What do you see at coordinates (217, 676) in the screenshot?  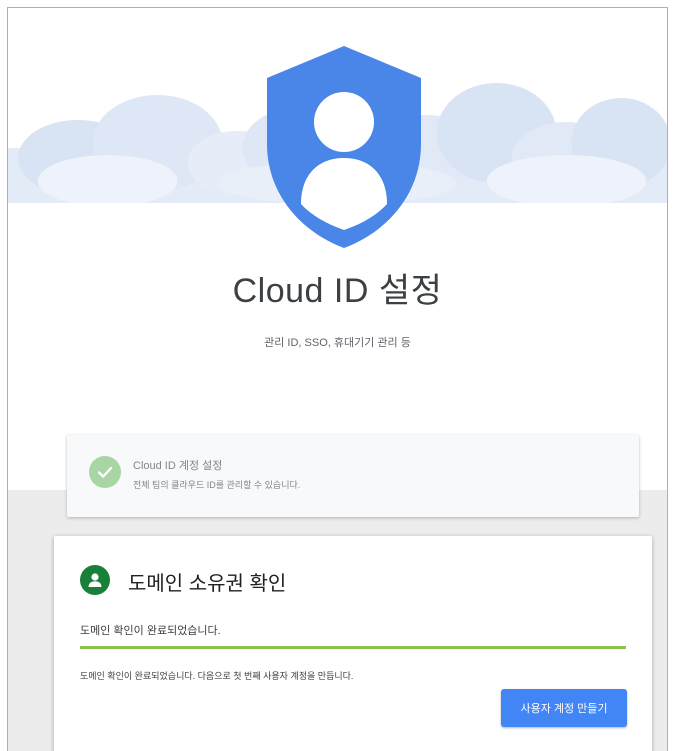 I see `next-step-message: 도메인 확인이 완료되었습니다. 다음으로 첫 번째 사용자 계정을 만듭니다.` at bounding box center [217, 676].